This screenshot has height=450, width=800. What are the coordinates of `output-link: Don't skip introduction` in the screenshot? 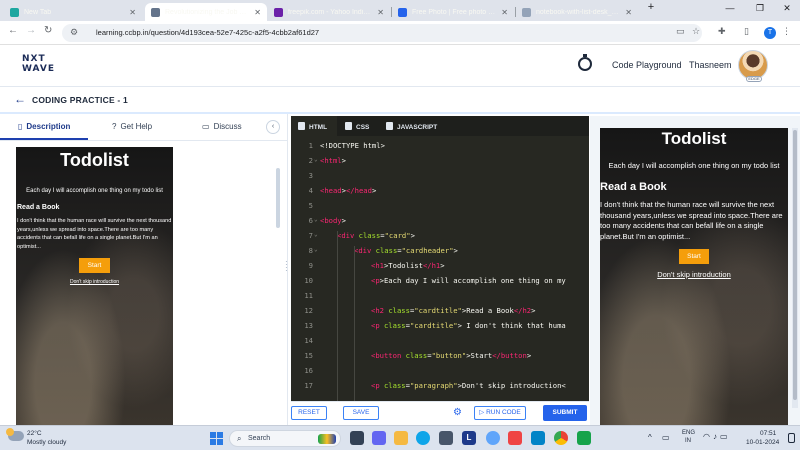 It's located at (694, 274).